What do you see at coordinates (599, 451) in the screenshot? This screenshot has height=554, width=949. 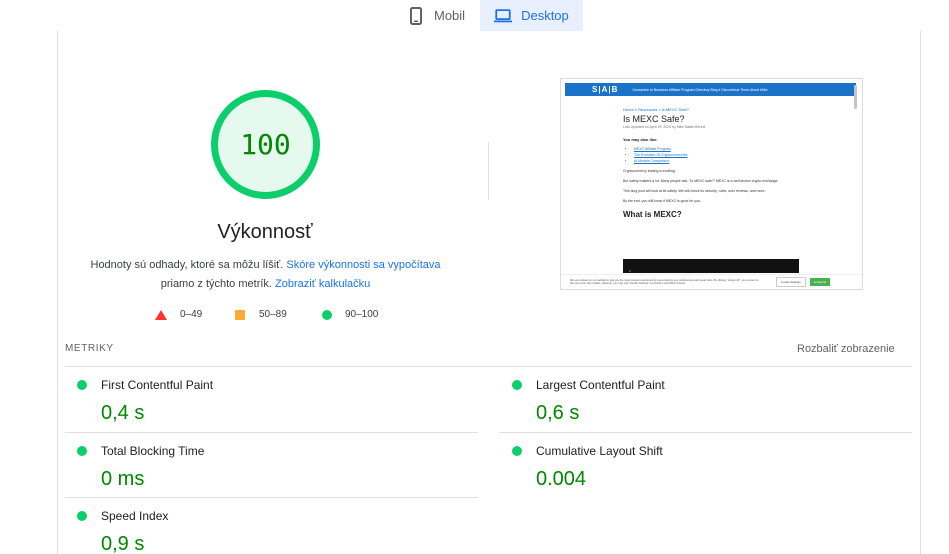 I see `metric-name: Cumulative Layout Shift` at bounding box center [599, 451].